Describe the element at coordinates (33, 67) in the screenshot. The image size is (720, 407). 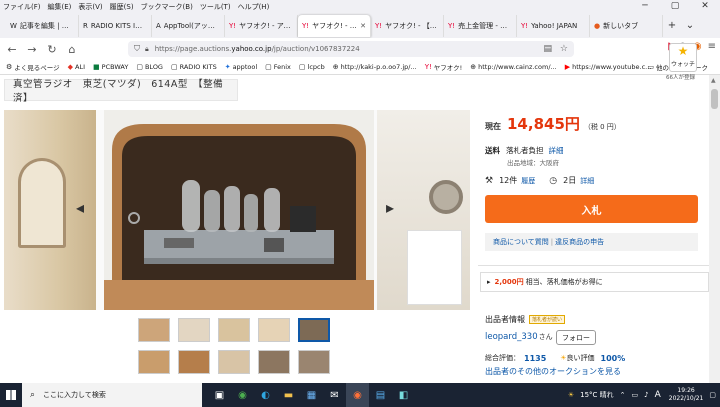
I see `bookmark-item: ⚙ よく見るページ` at that location.